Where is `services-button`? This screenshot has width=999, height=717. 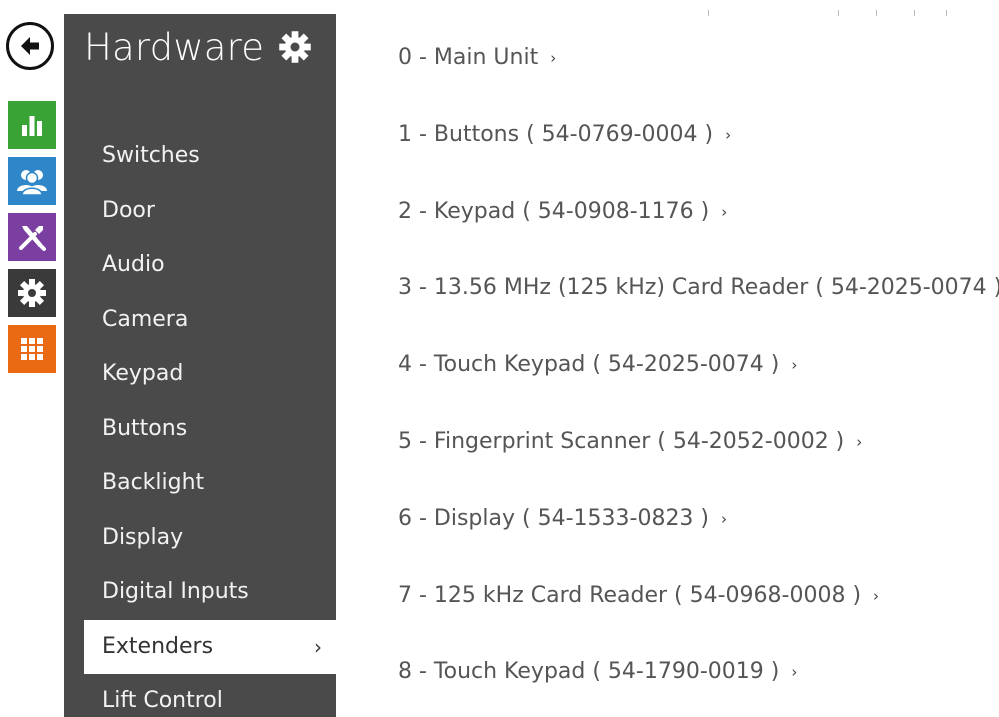
services-button is located at coordinates (32, 237).